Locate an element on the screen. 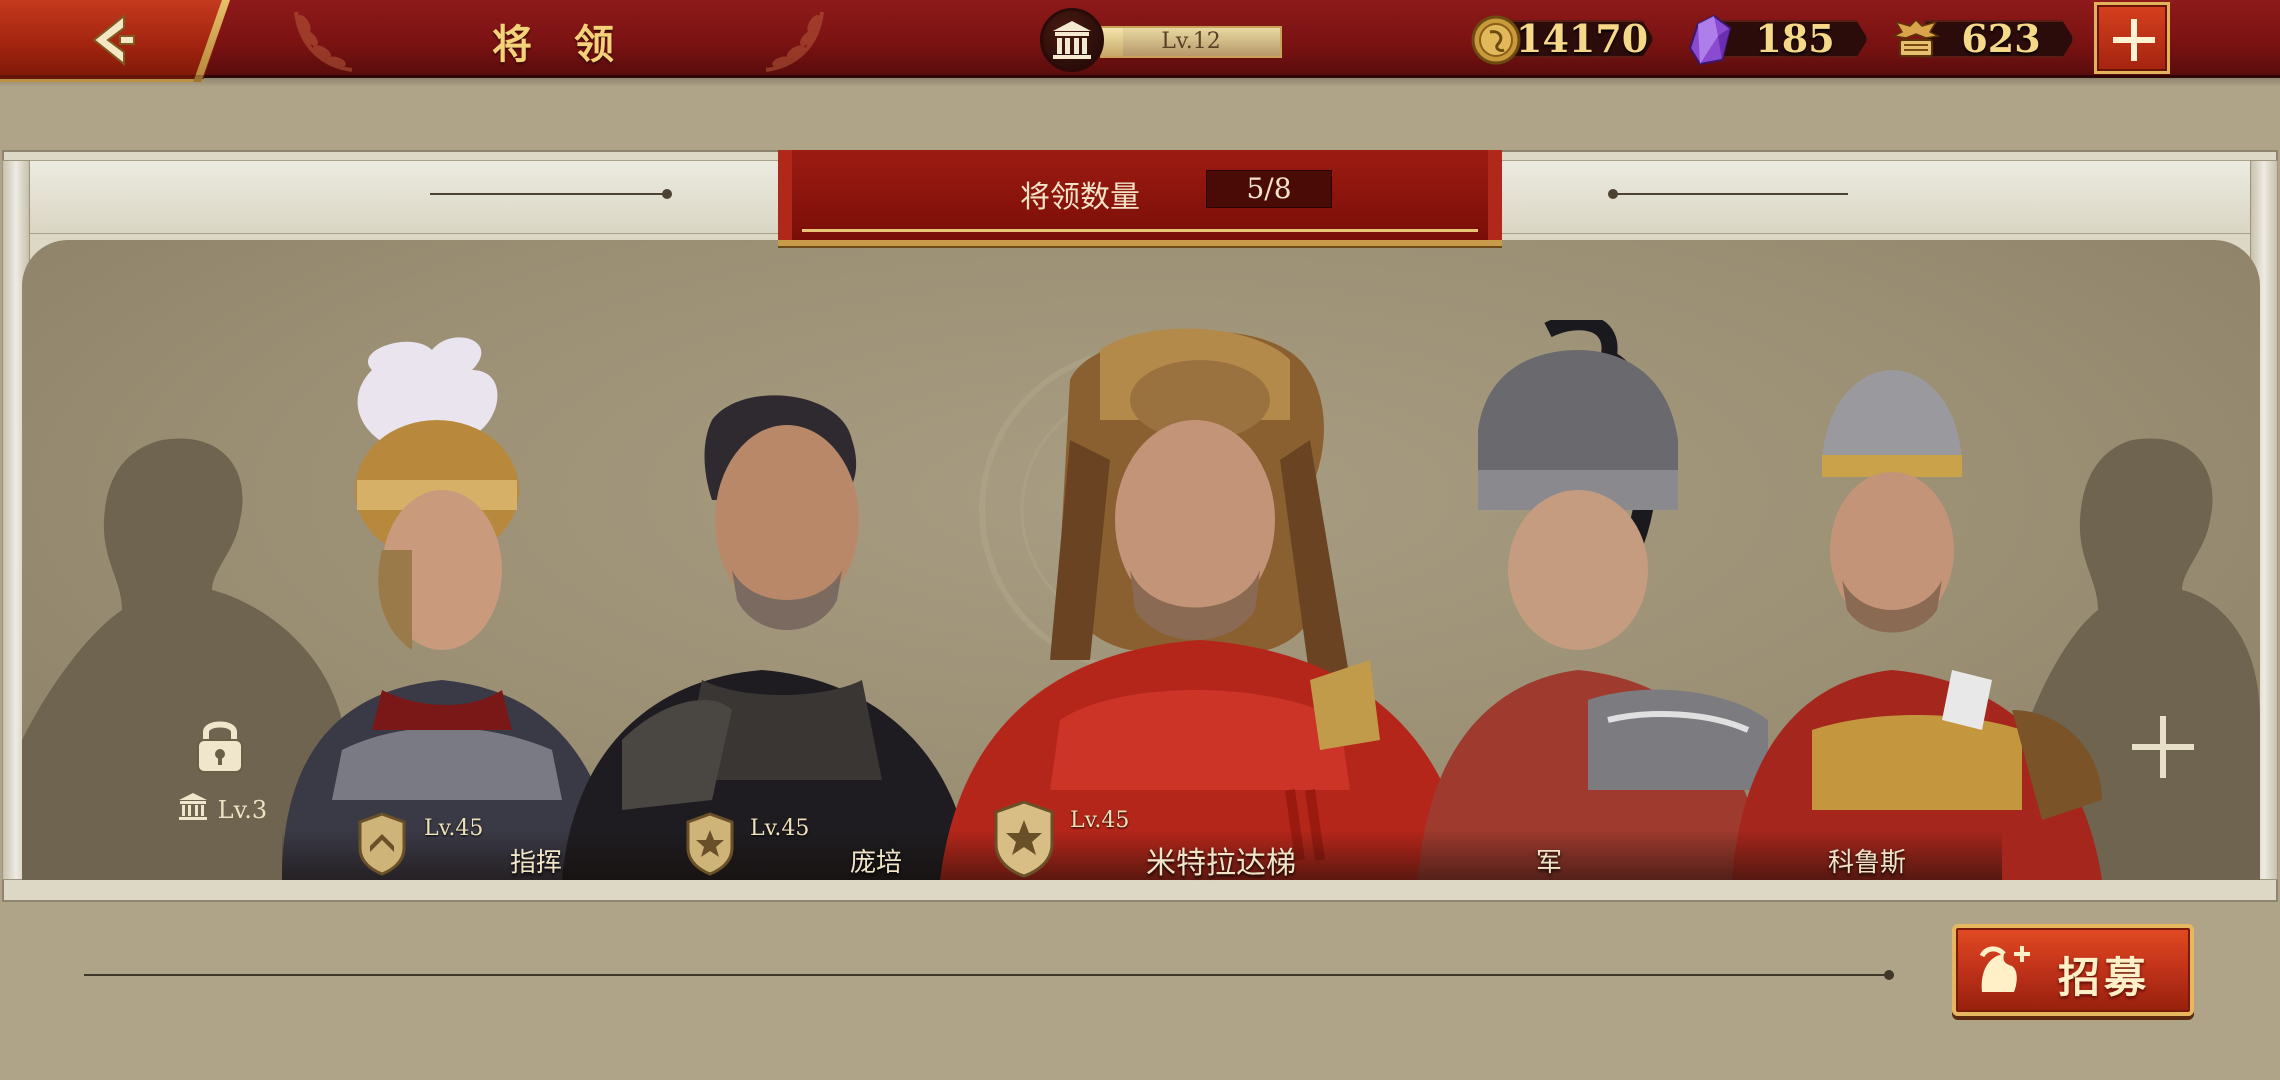 The image size is (2280, 1080). recruit-button: 招募 is located at coordinates (2073, 970).